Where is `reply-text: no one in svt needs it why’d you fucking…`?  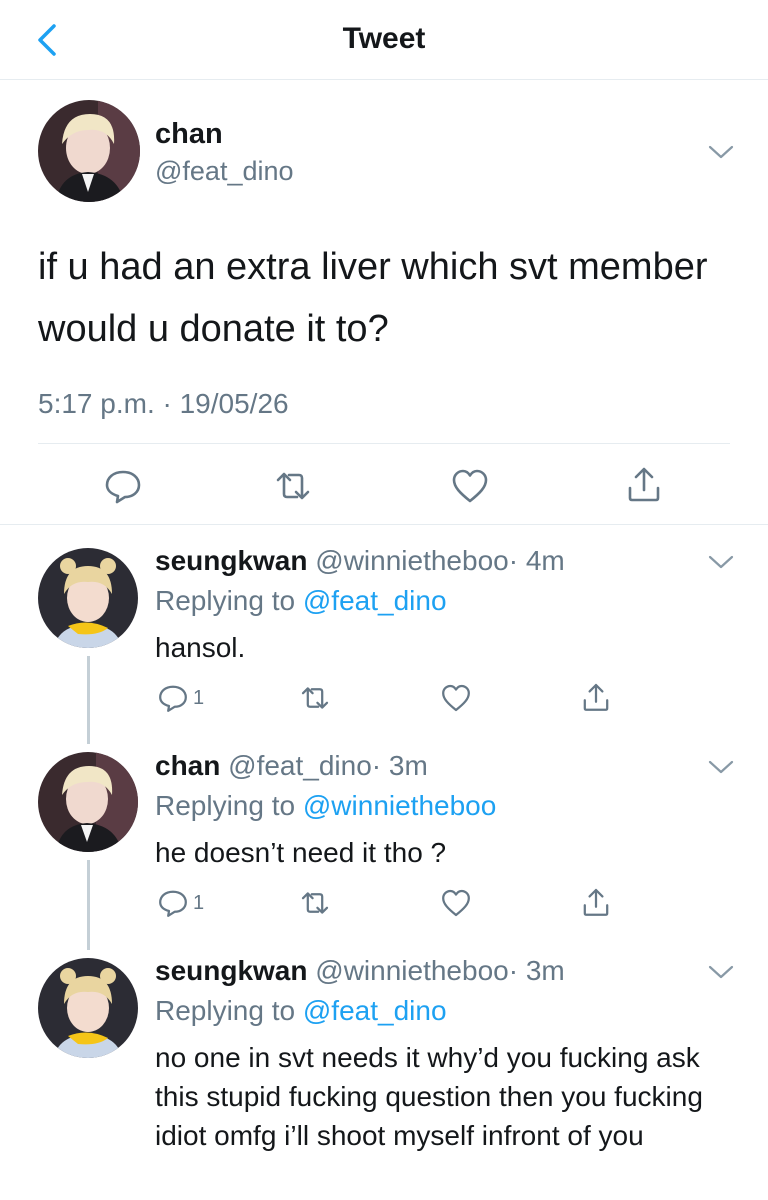
reply-text: no one in svt needs it why’d you fucking… is located at coordinates (429, 1096).